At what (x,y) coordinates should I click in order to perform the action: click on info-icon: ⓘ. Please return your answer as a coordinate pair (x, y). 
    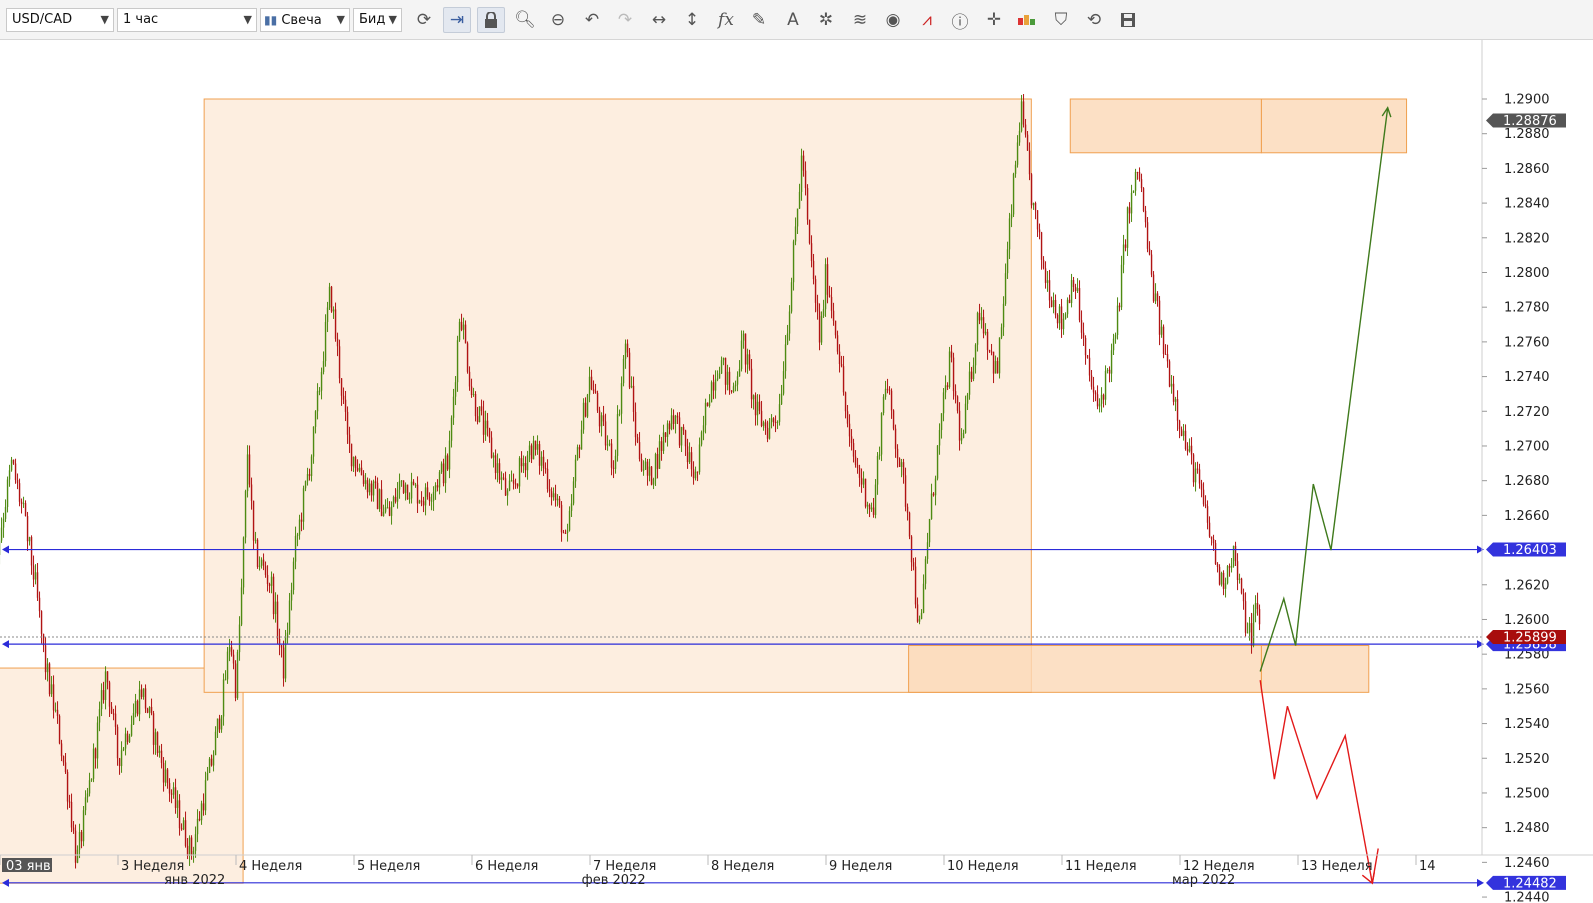
    Looking at the image, I should click on (960, 20).